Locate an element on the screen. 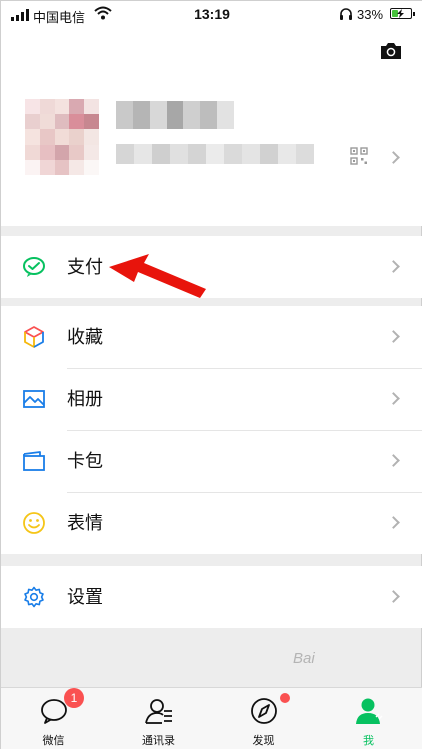 This screenshot has width=422, height=749. tab-label: 微信 is located at coordinates (53, 741).